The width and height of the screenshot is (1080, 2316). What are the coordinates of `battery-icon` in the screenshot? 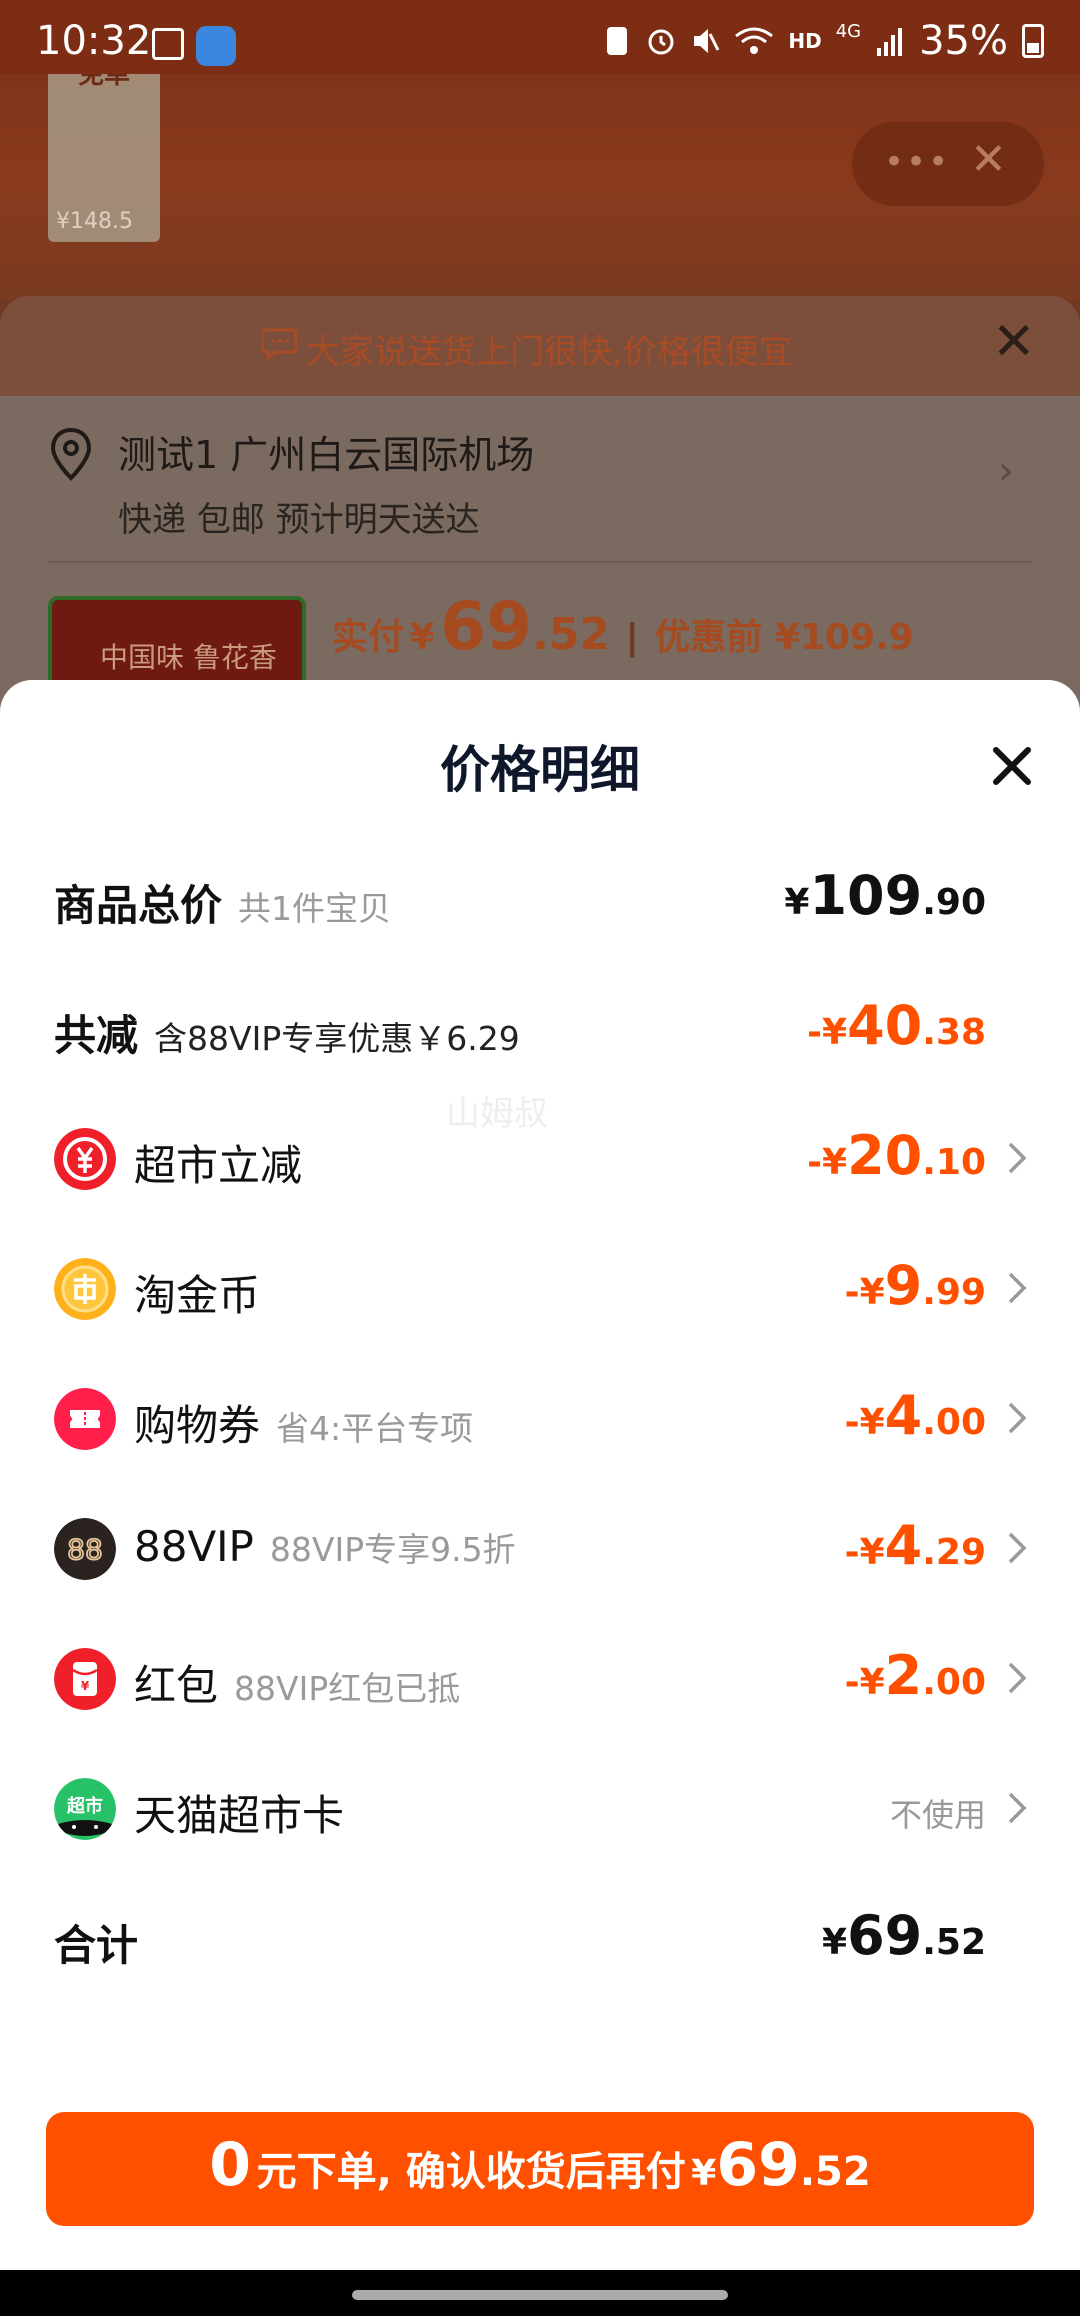 It's located at (1033, 41).